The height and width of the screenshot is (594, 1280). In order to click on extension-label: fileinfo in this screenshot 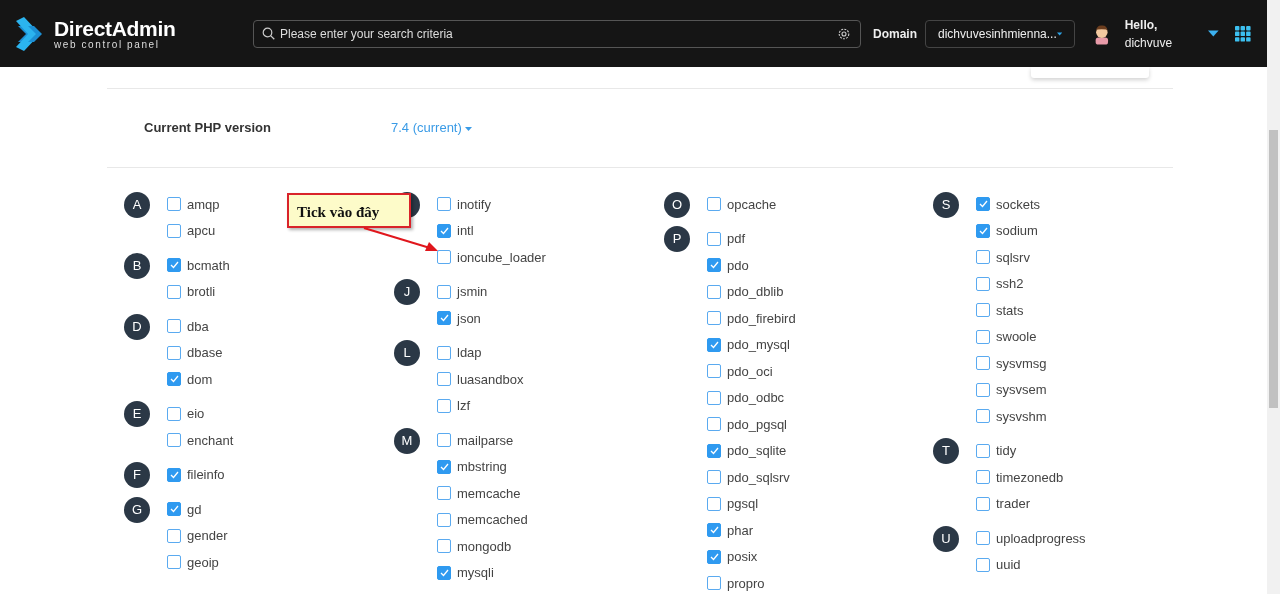, I will do `click(206, 475)`.